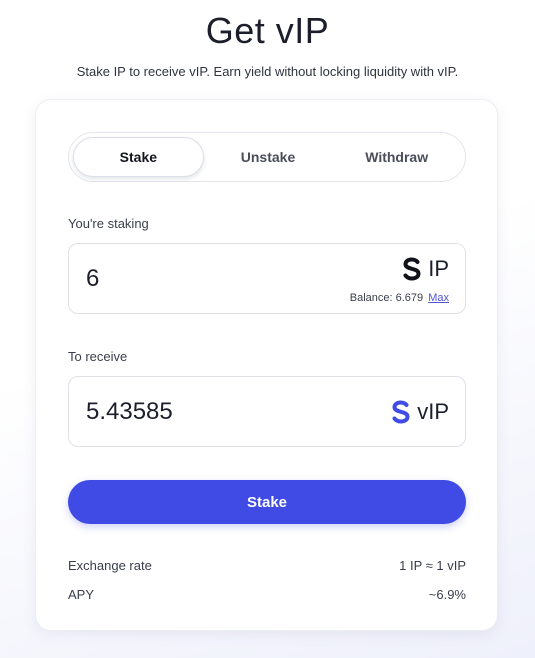 The height and width of the screenshot is (658, 535). Describe the element at coordinates (425, 269) in the screenshot. I see `staking-token: IP` at that location.